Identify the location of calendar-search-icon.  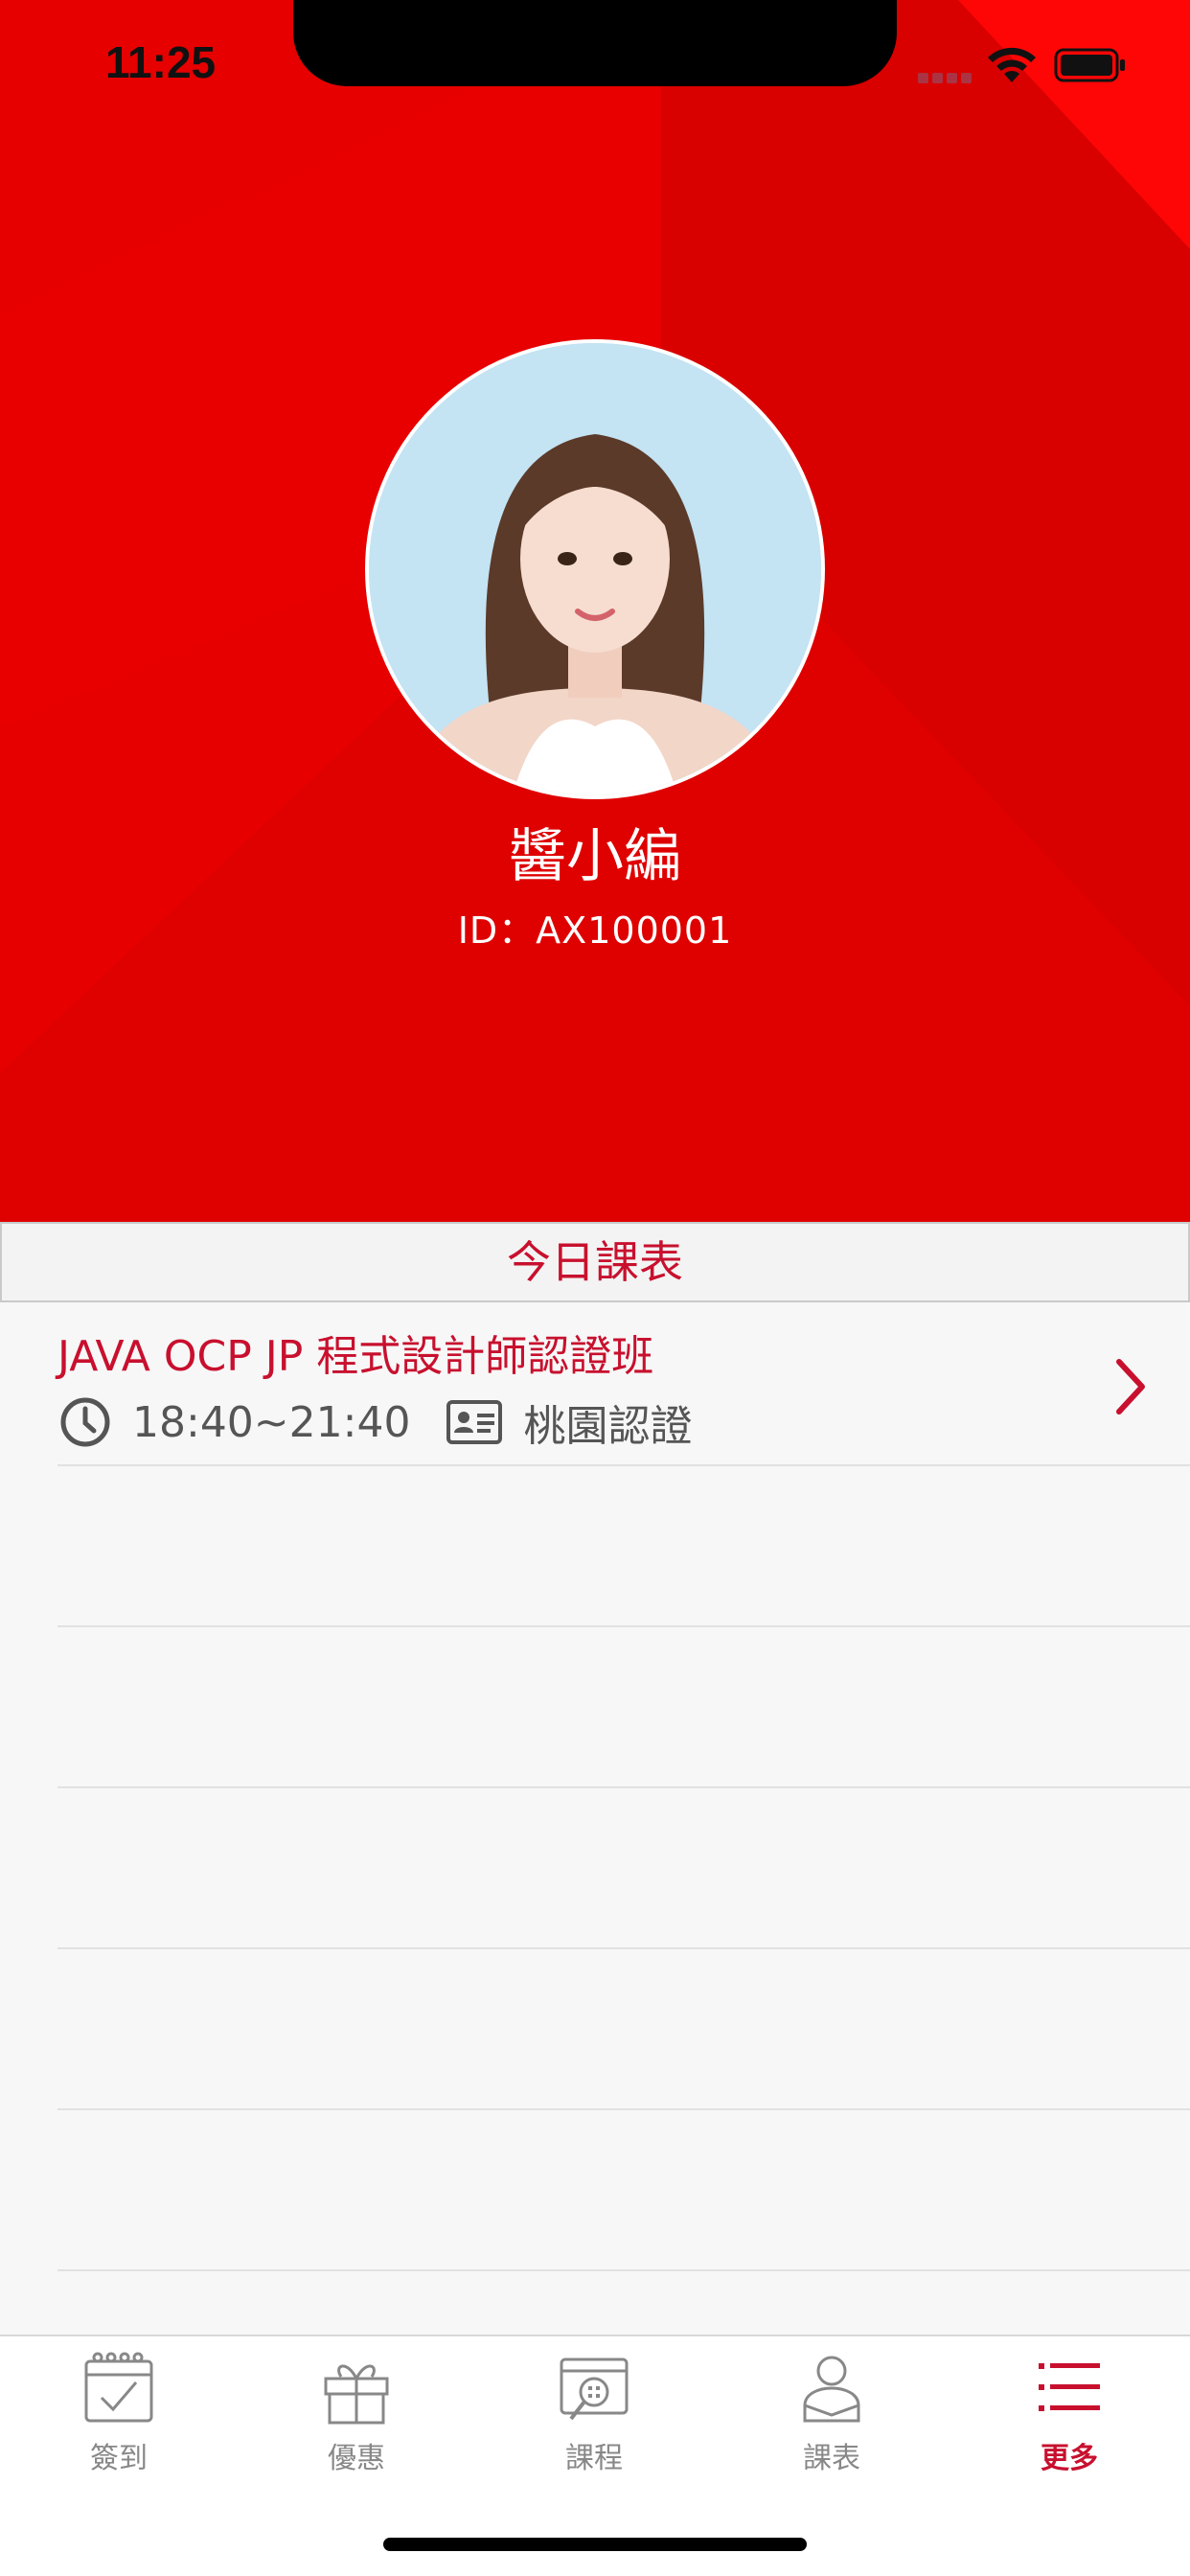
(594, 2389).